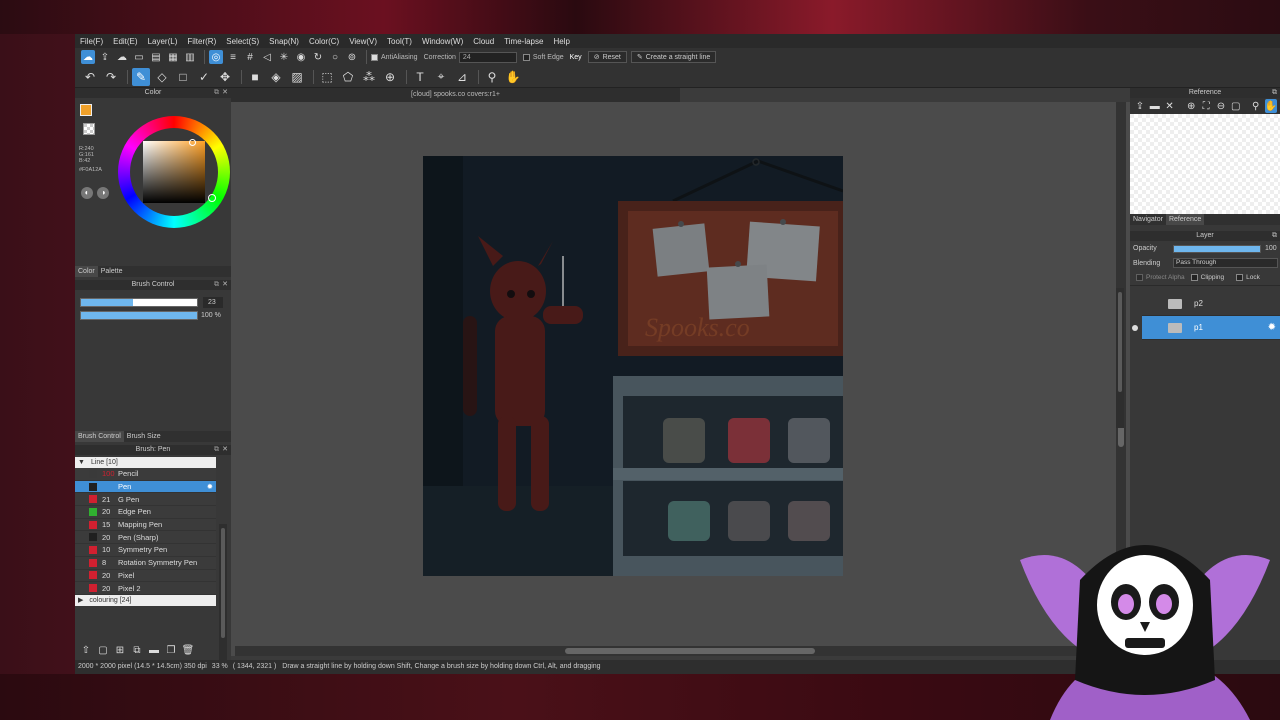 The width and height of the screenshot is (1280, 720). What do you see at coordinates (233, 57) in the screenshot?
I see `parallel-ruler-icon: ≡` at bounding box center [233, 57].